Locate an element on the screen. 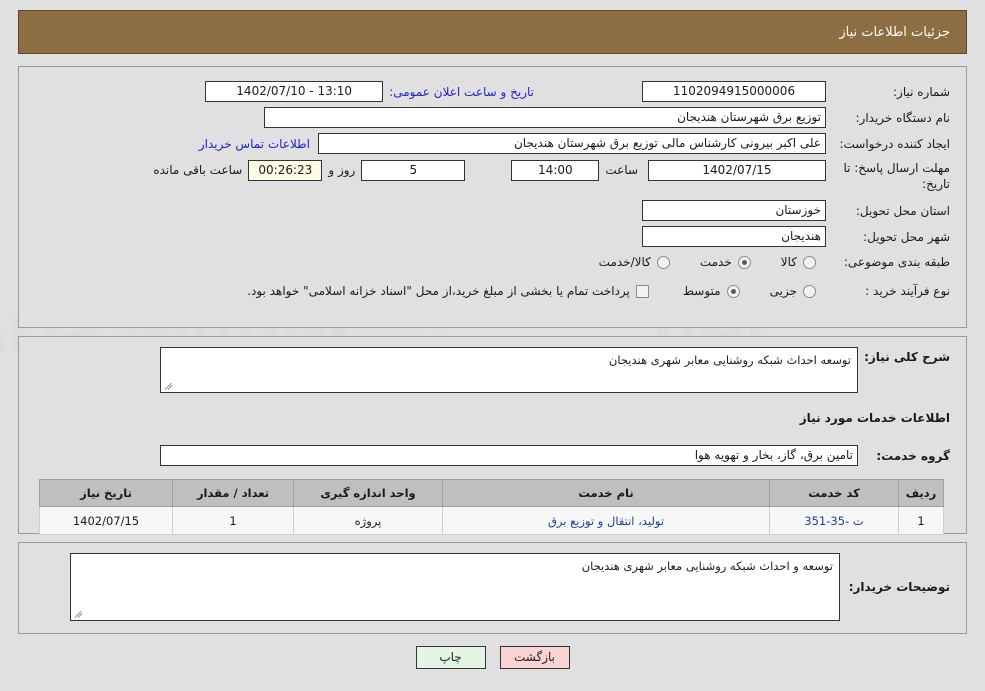 The width and height of the screenshot is (985, 691). countdown-value: 00:26:23 is located at coordinates (285, 170).